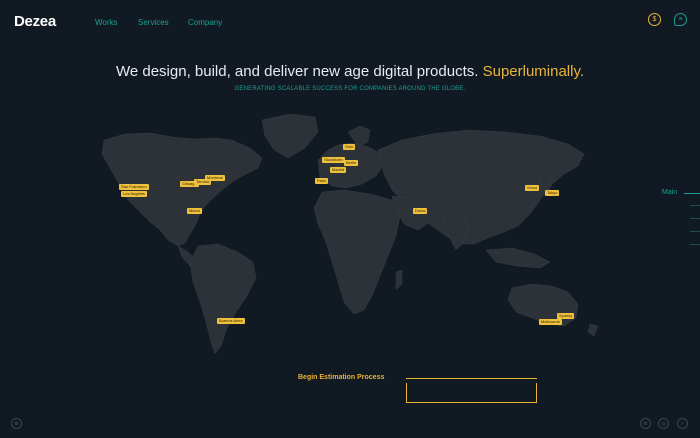 The width and height of the screenshot is (700, 438). What do you see at coordinates (532, 188) in the screenshot?
I see `map-pin: Seoul` at bounding box center [532, 188].